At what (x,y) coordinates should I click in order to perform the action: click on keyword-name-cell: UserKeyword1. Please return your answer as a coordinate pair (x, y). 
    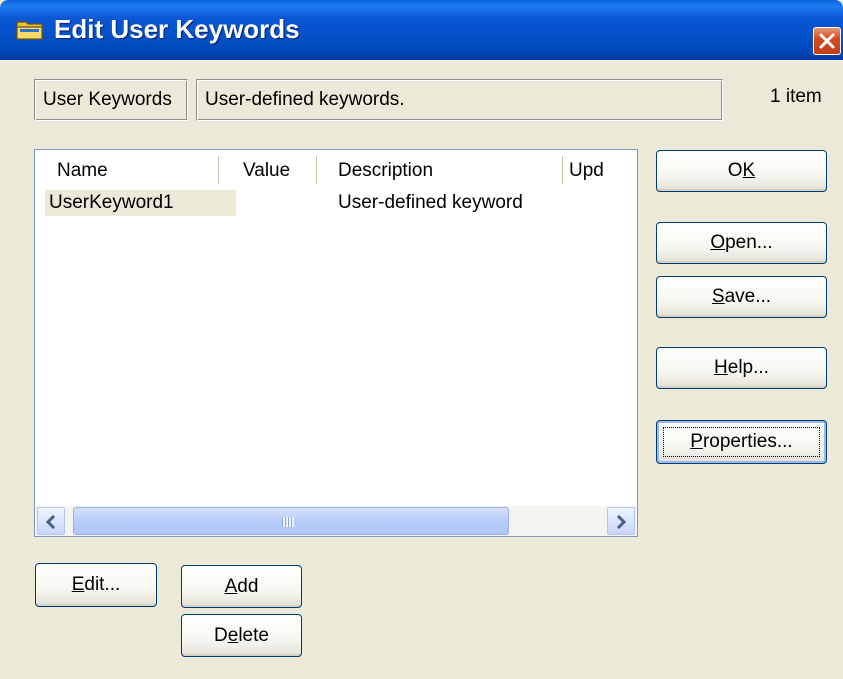
    Looking at the image, I should click on (140, 203).